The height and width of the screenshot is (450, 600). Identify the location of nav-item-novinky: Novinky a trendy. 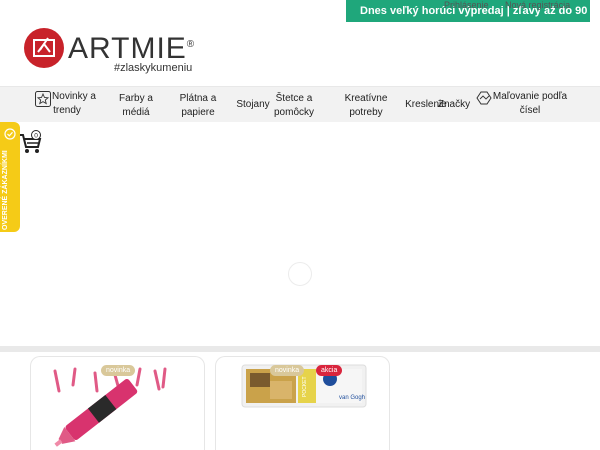
(74, 104).